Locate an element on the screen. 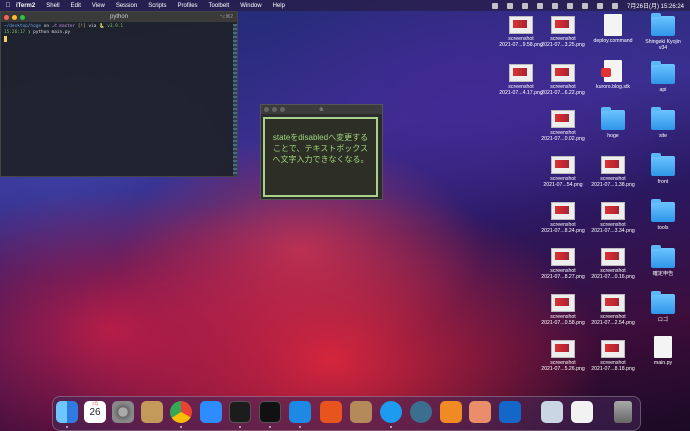  trash-icon is located at coordinates (623, 412).